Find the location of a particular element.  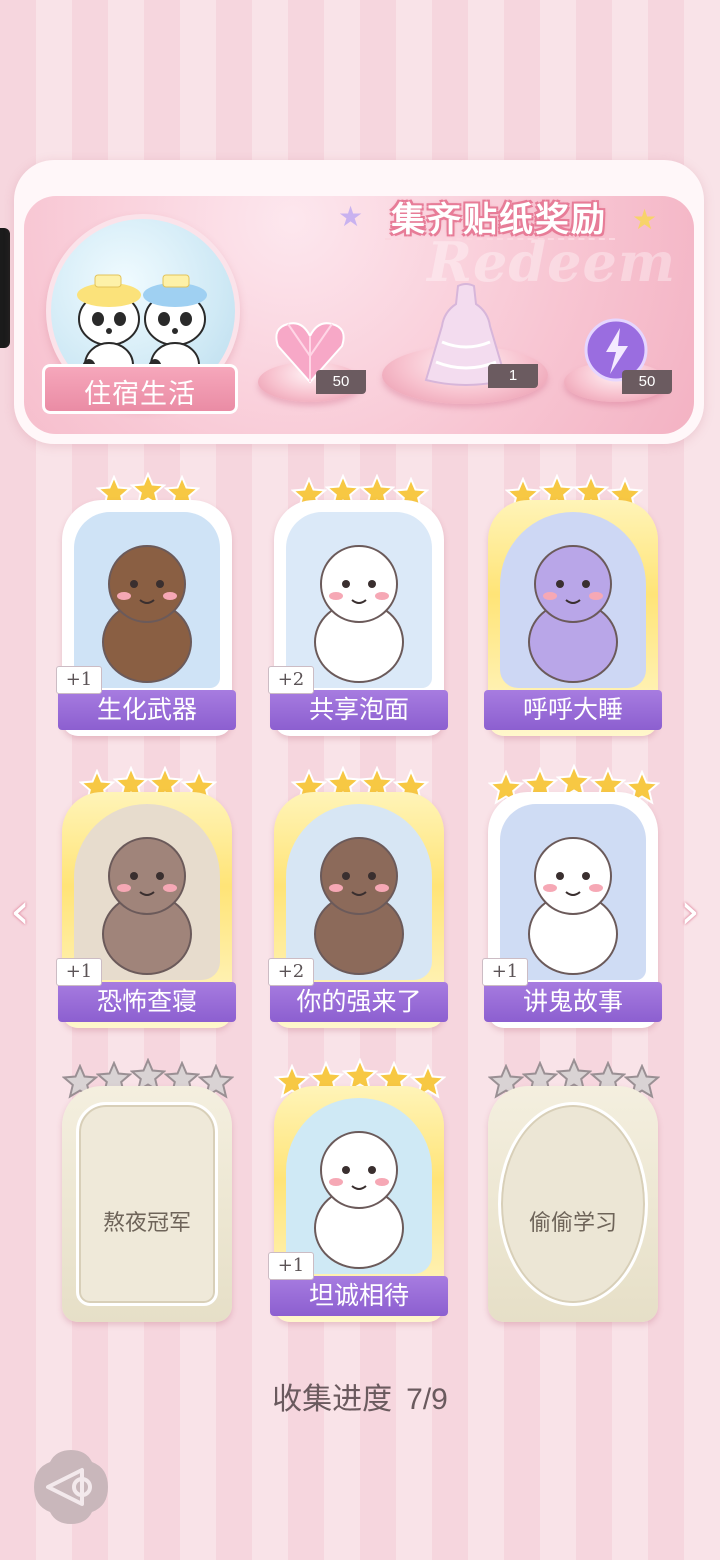

sticker-card: 你的强来了 +2 is located at coordinates (358, 910).